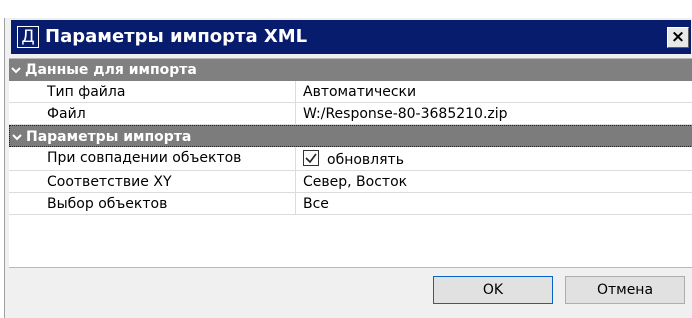 This screenshot has height=318, width=692. I want to click on property-row-file: Файл W:/Response-80-3685210.zip, so click(350, 114).